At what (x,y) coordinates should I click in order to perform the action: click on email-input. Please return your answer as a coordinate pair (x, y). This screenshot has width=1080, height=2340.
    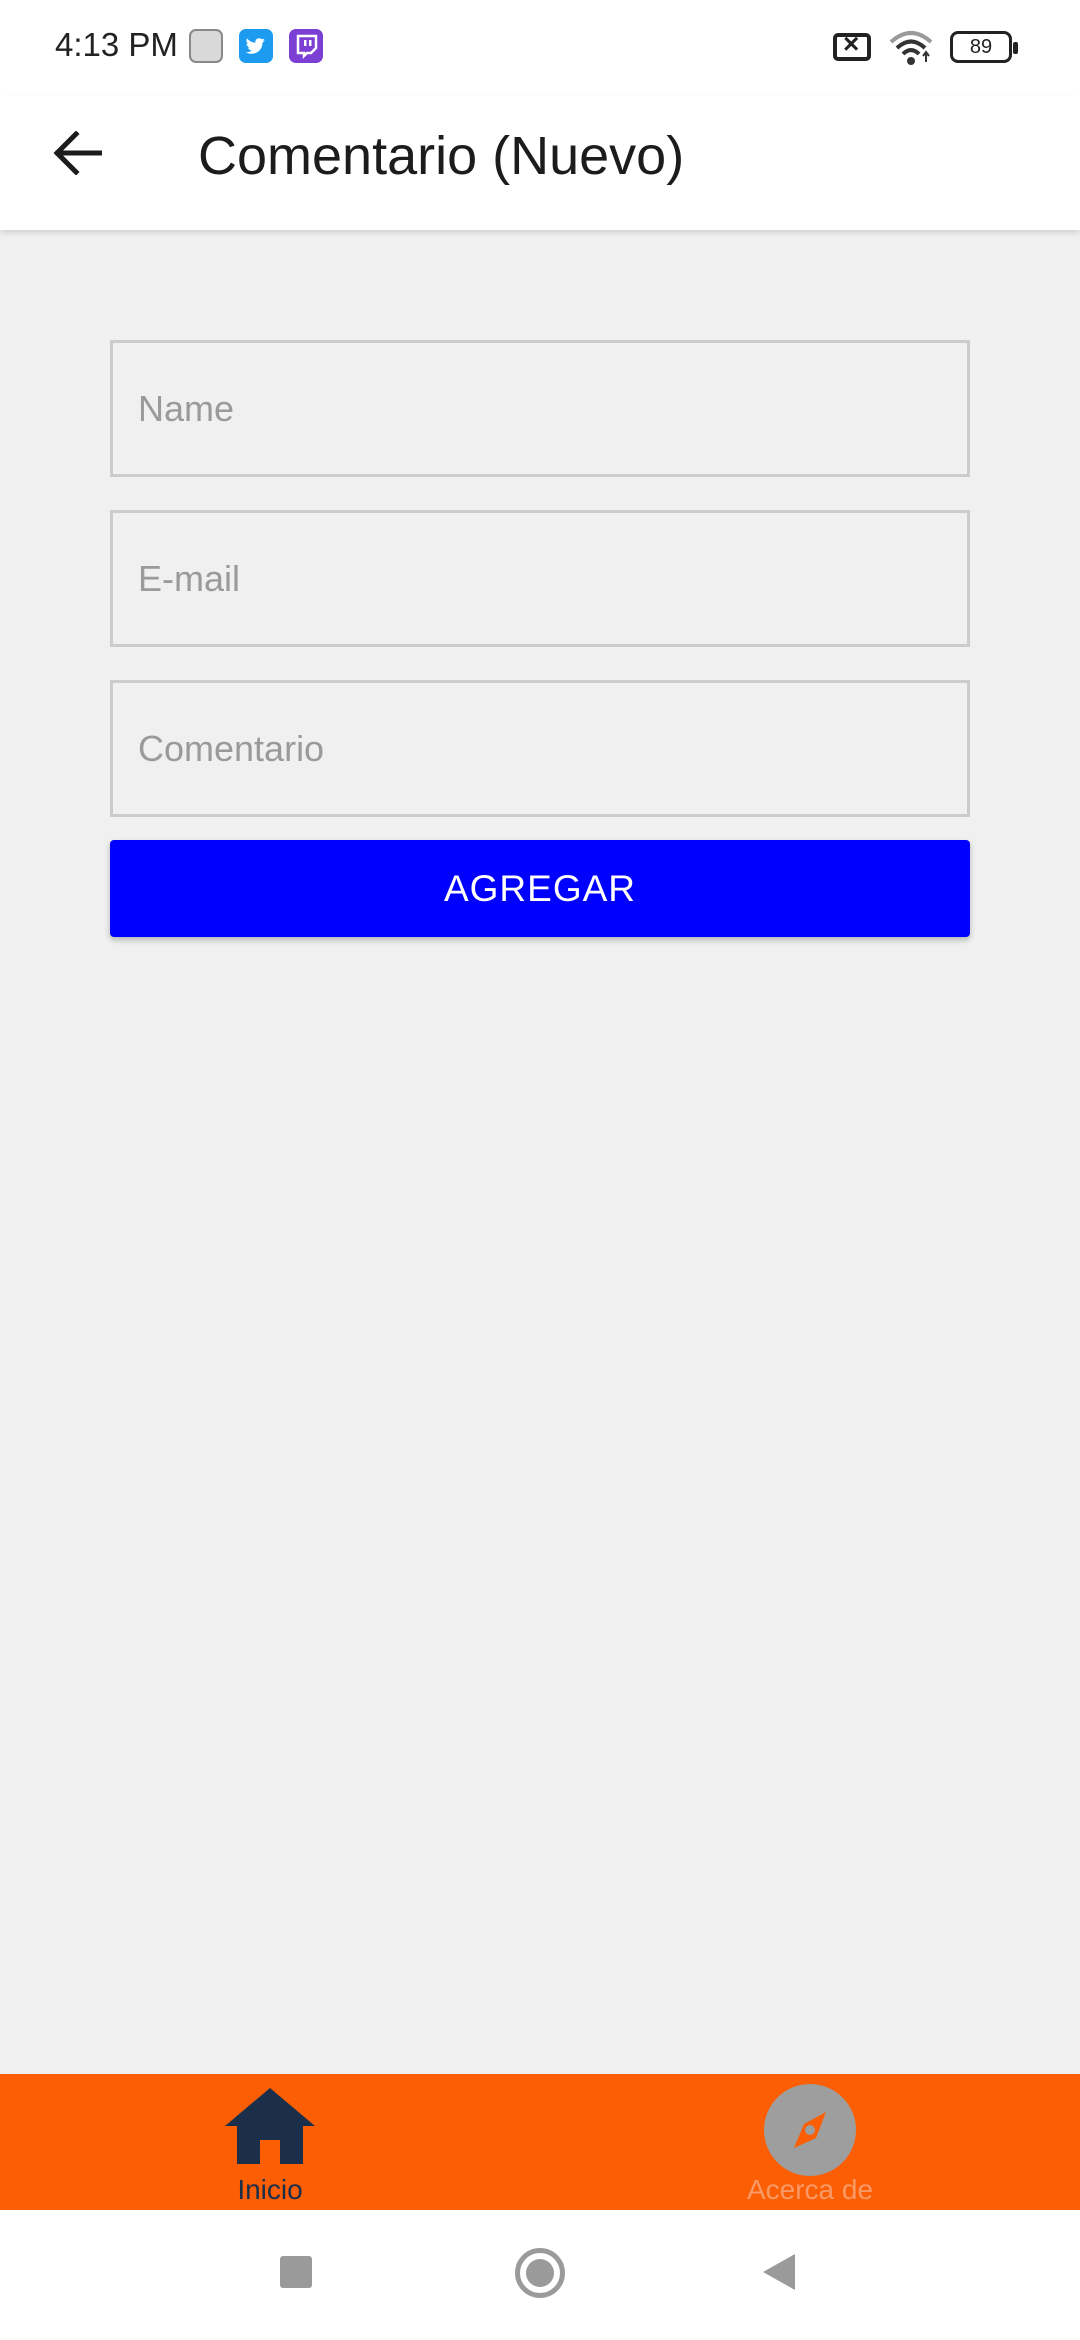
    Looking at the image, I should click on (552, 578).